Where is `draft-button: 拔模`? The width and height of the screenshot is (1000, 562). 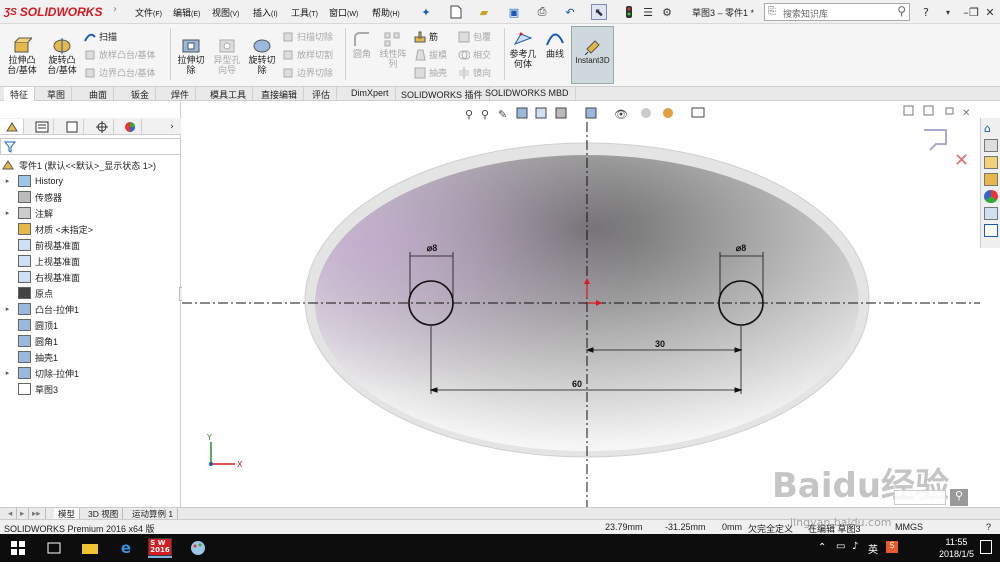 draft-button: 拔模 is located at coordinates (430, 54).